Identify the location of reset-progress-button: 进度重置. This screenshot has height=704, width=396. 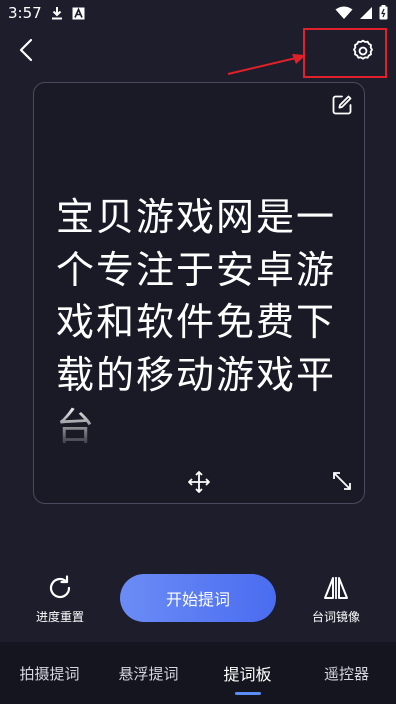
(60, 599).